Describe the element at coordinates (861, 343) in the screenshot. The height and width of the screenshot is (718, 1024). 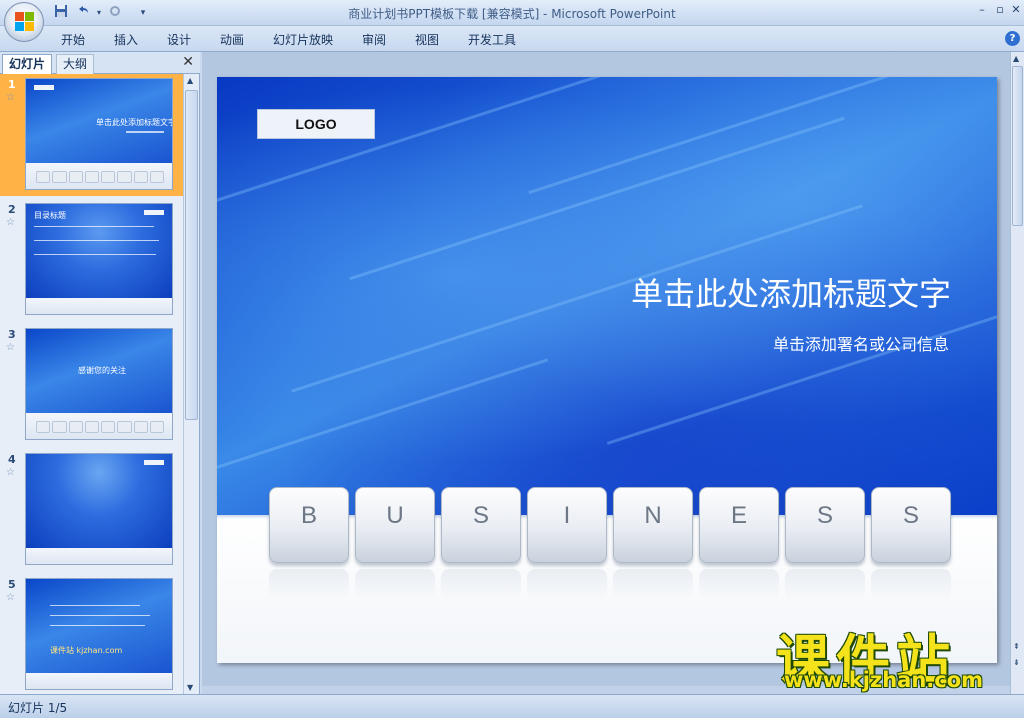
I see `slide-subtitle: 单击添加署名或公司信息` at that location.